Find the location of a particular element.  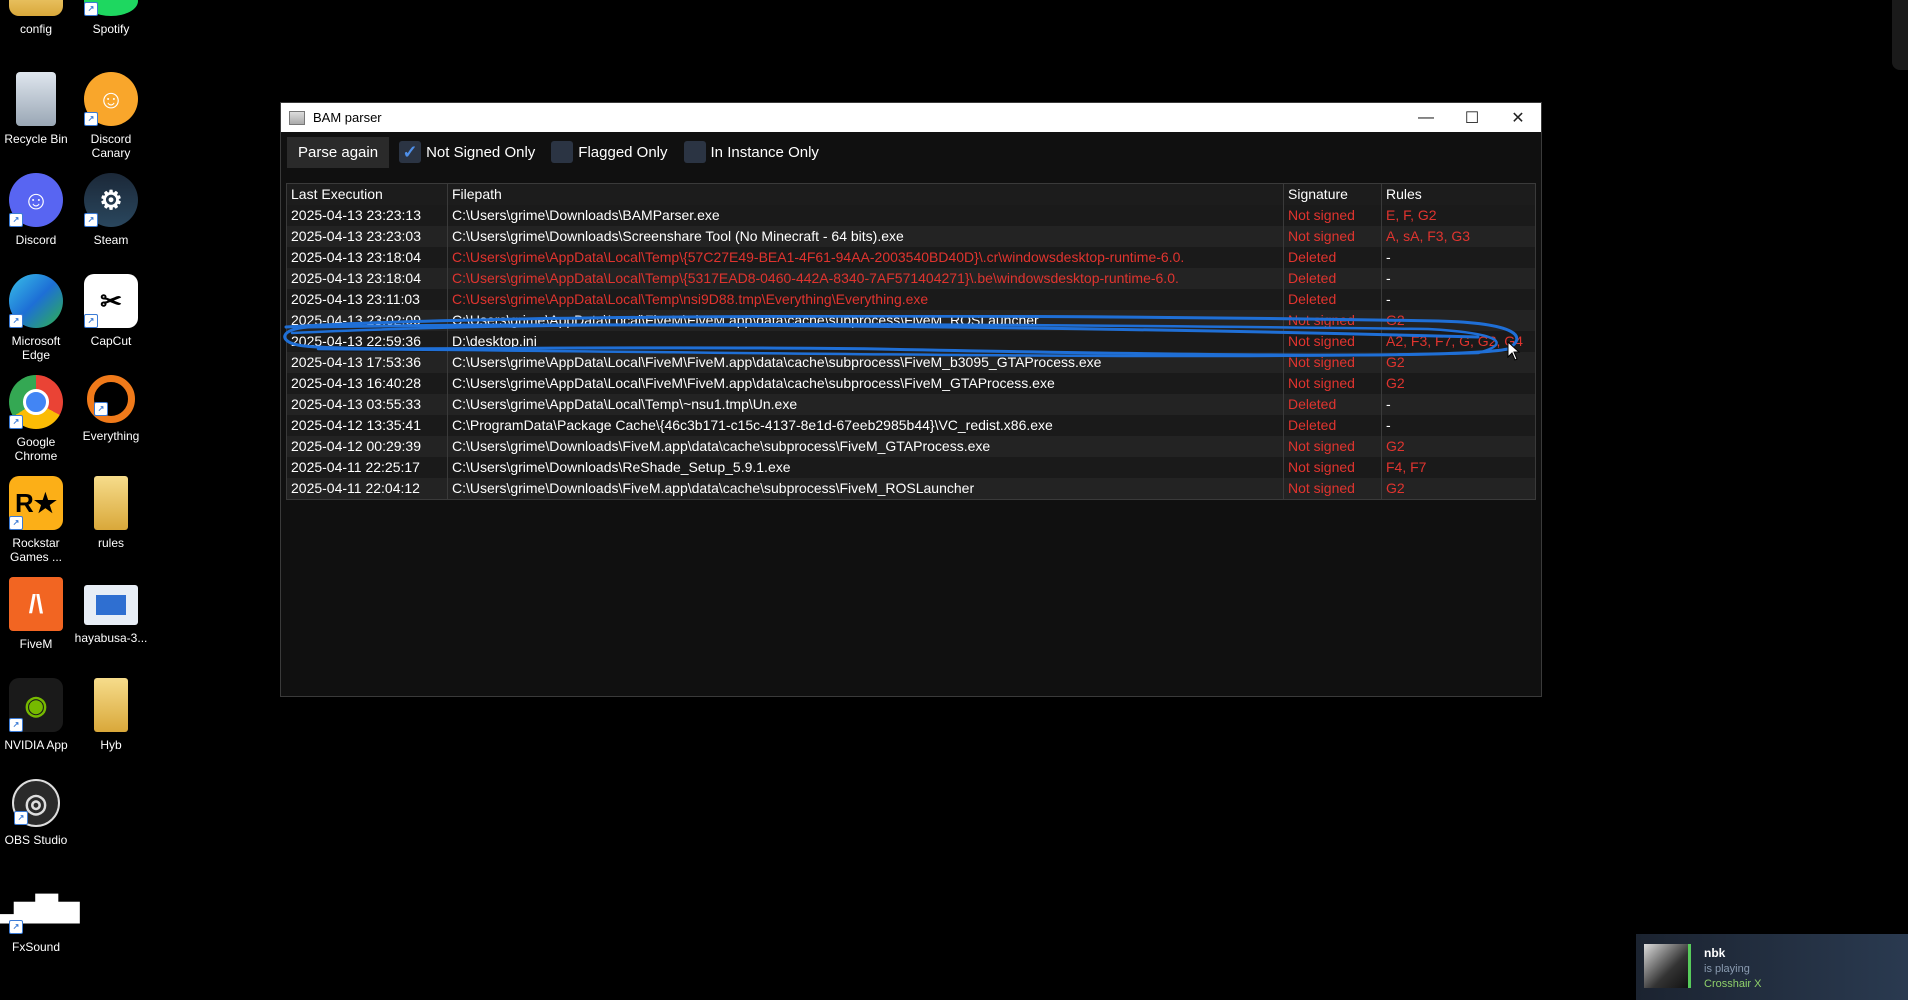

not-signed-only-checkbox: ✓ Not Signed Only is located at coordinates (467, 152).